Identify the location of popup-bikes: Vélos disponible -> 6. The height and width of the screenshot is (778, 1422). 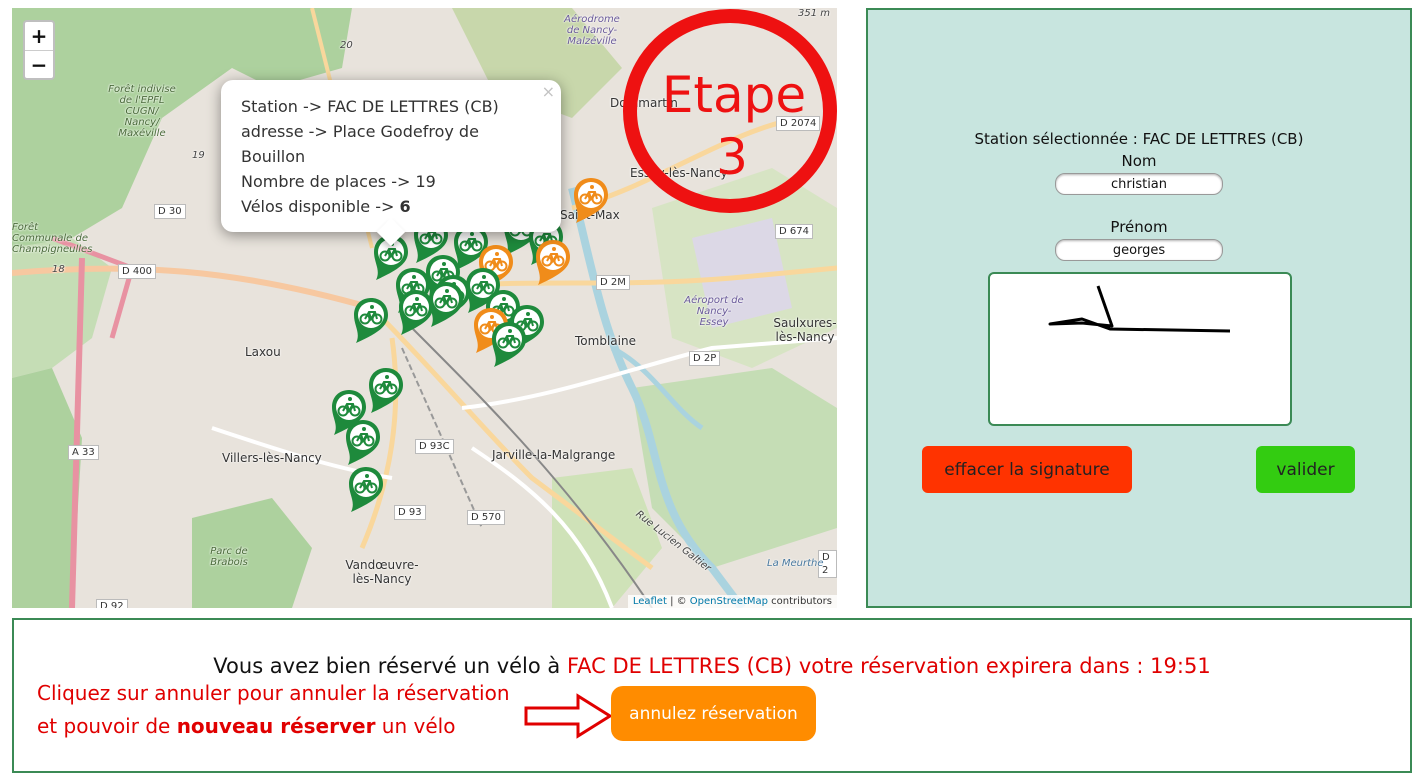
(391, 206).